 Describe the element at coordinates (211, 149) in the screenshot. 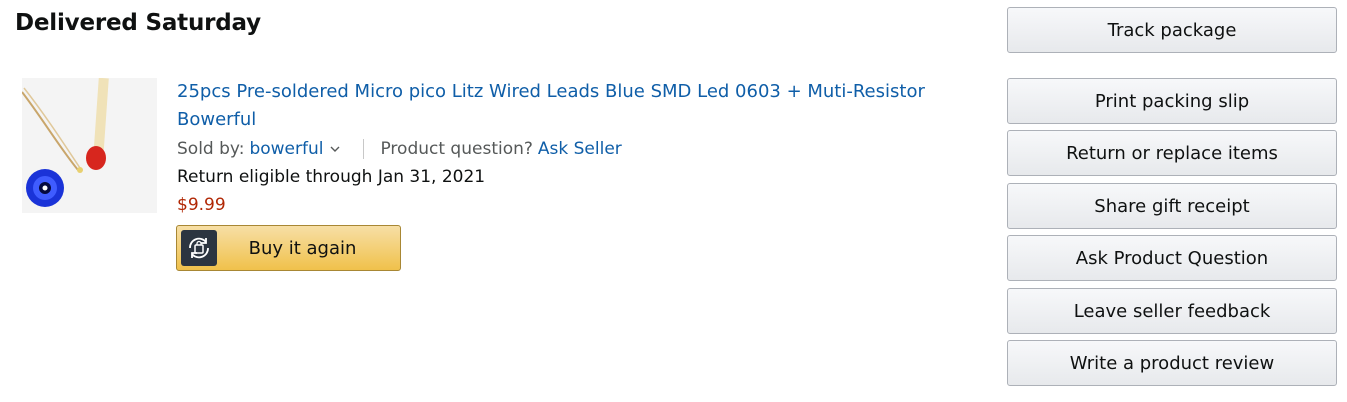

I see `sold-by-label: Sold by:` at that location.